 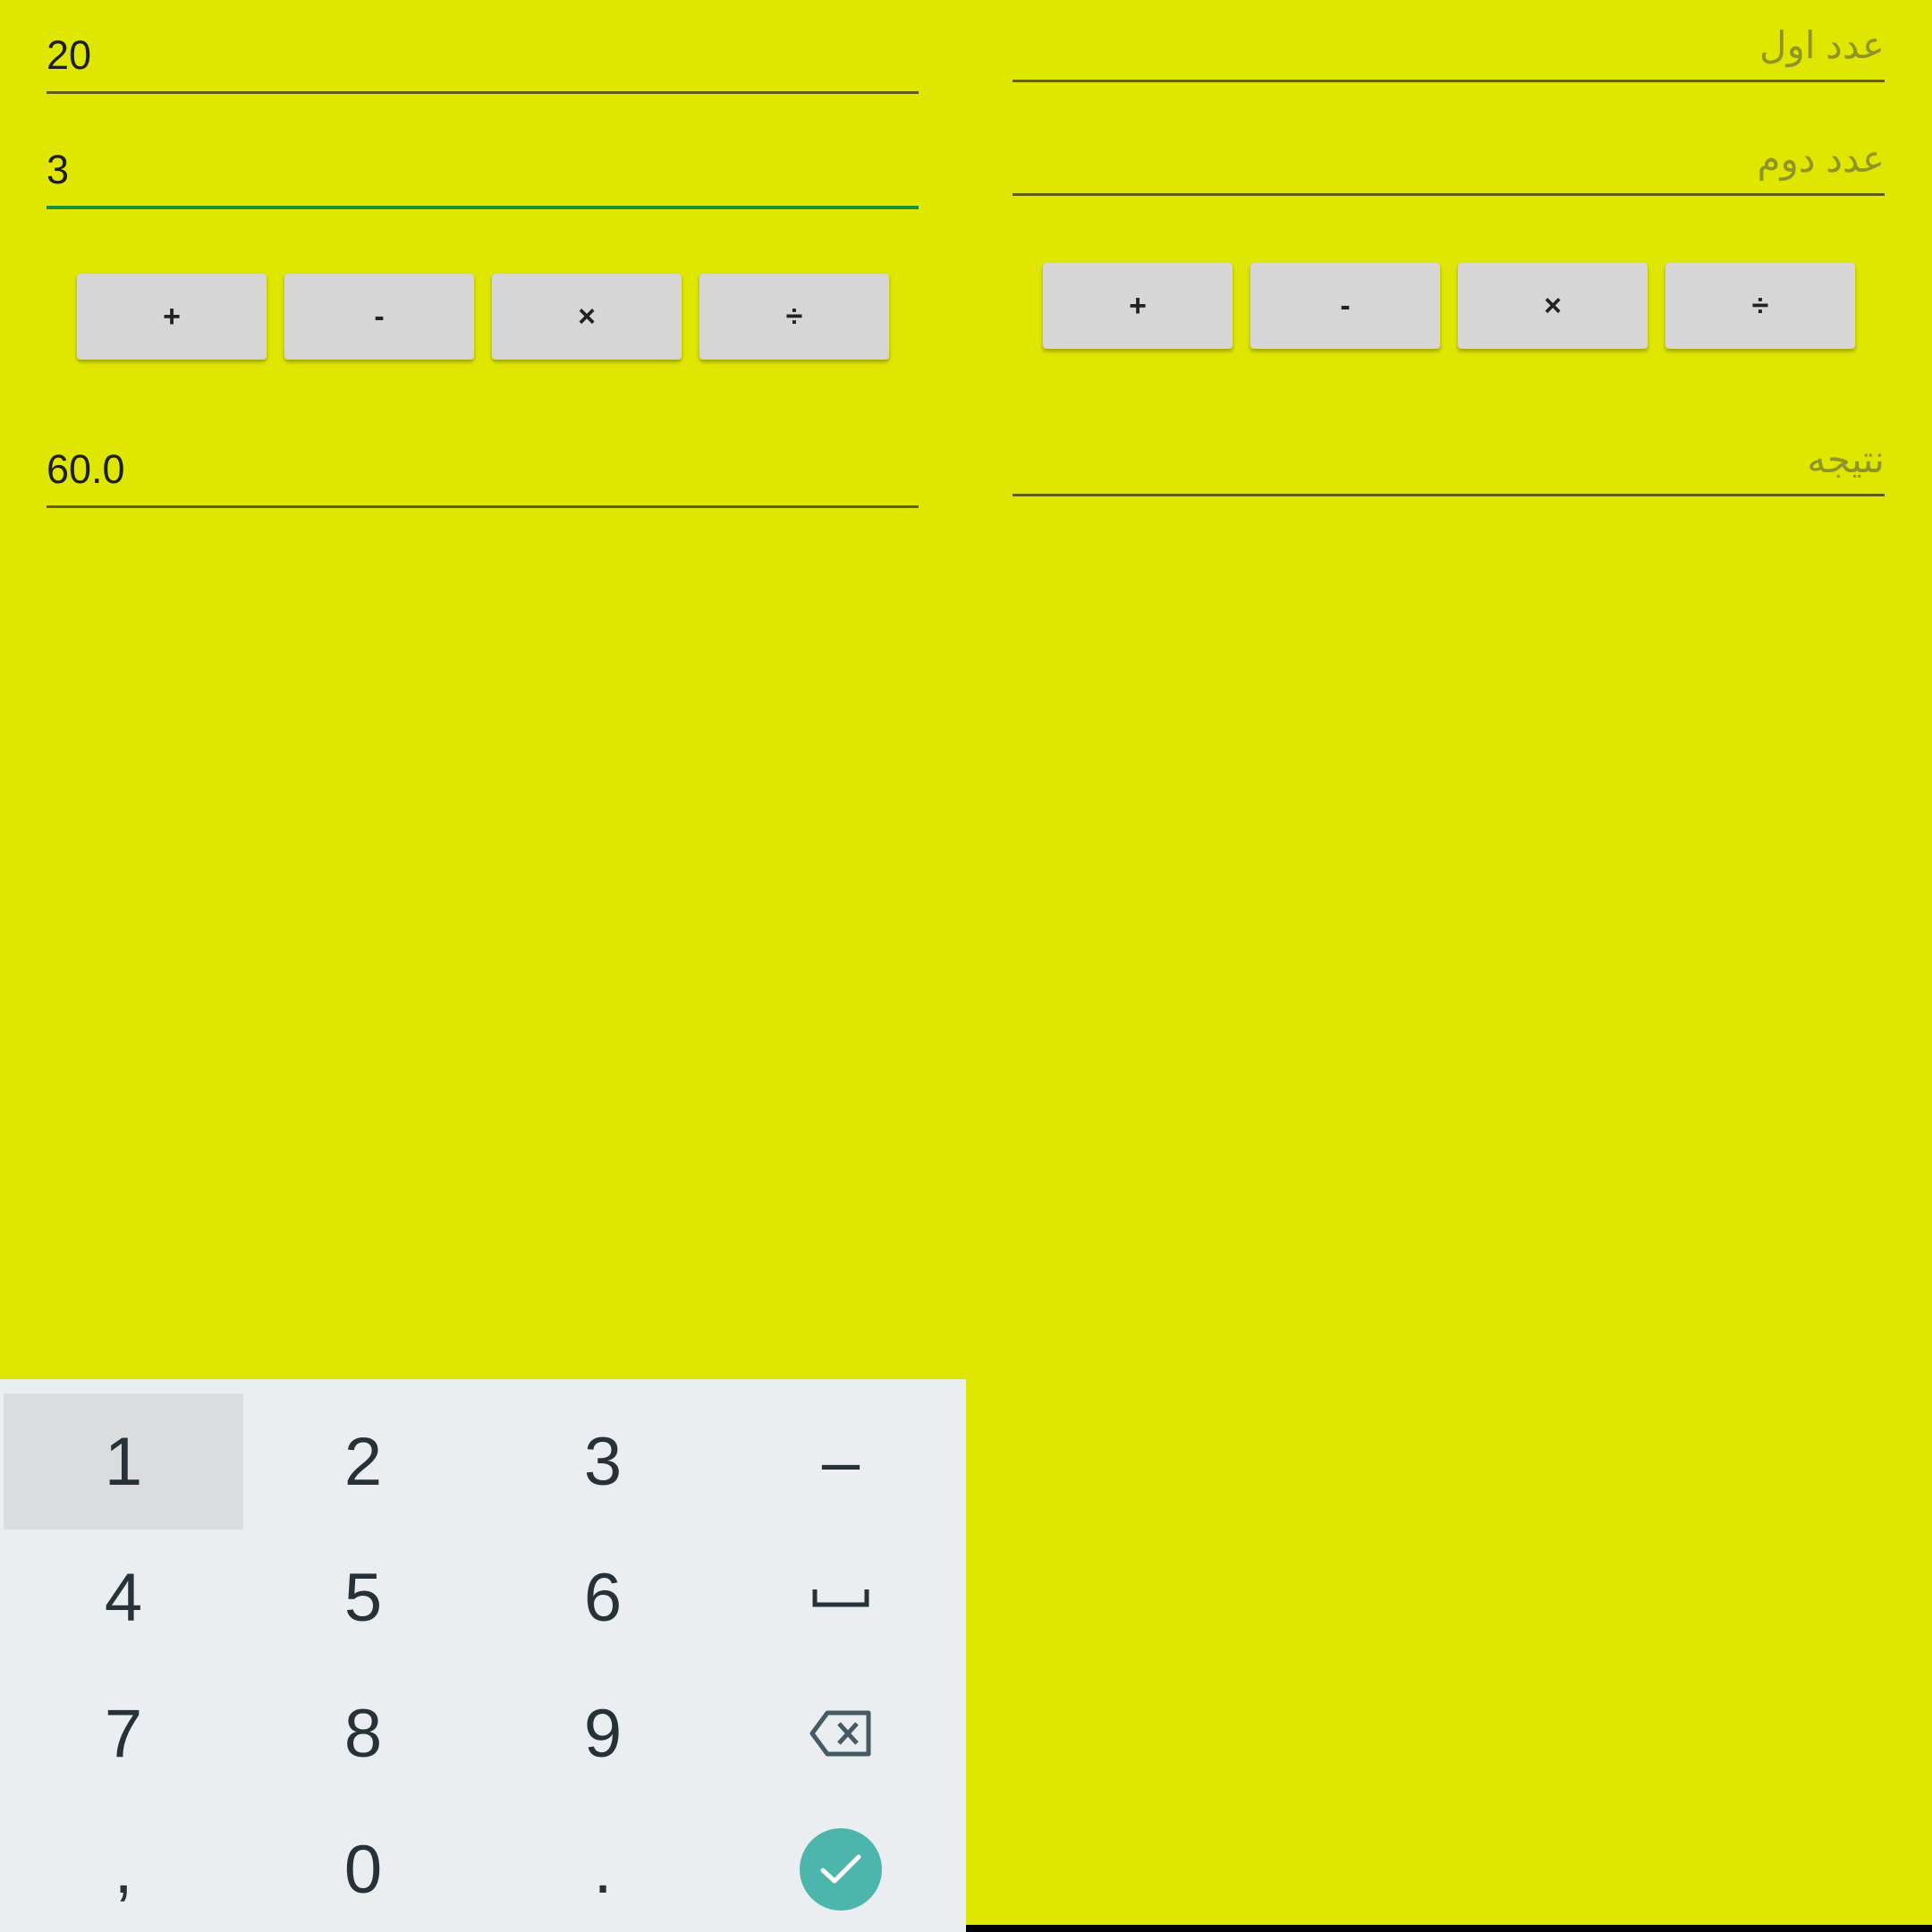 I want to click on key-0: 0, so click(x=363, y=1866).